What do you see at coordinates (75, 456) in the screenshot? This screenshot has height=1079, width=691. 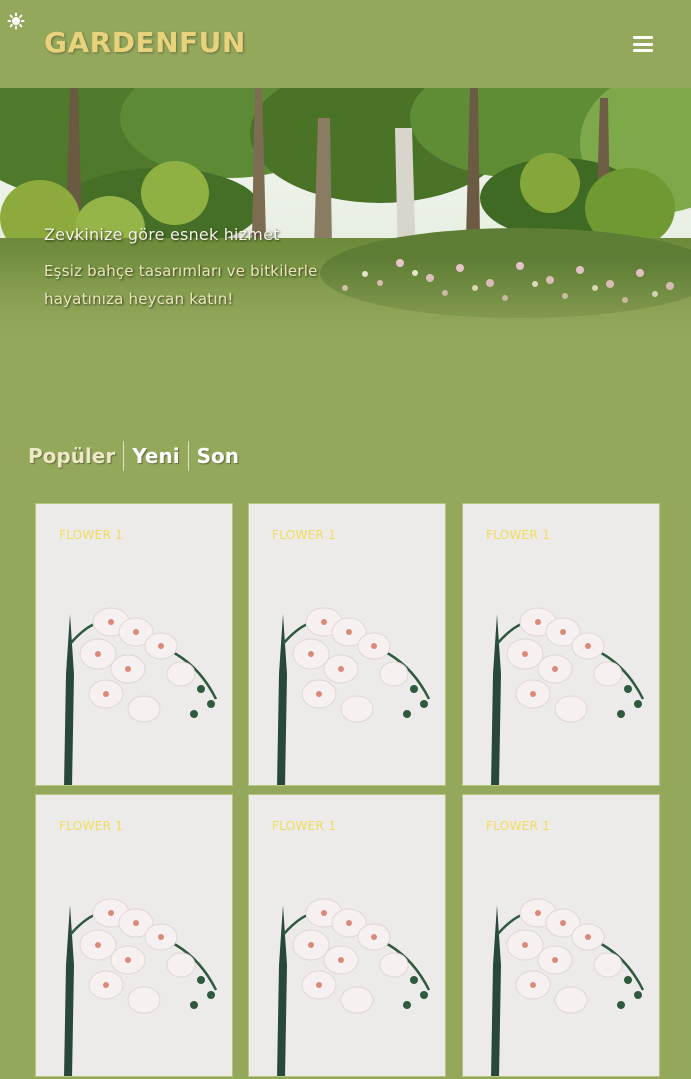 I see `tab-popular: Popüler` at bounding box center [75, 456].